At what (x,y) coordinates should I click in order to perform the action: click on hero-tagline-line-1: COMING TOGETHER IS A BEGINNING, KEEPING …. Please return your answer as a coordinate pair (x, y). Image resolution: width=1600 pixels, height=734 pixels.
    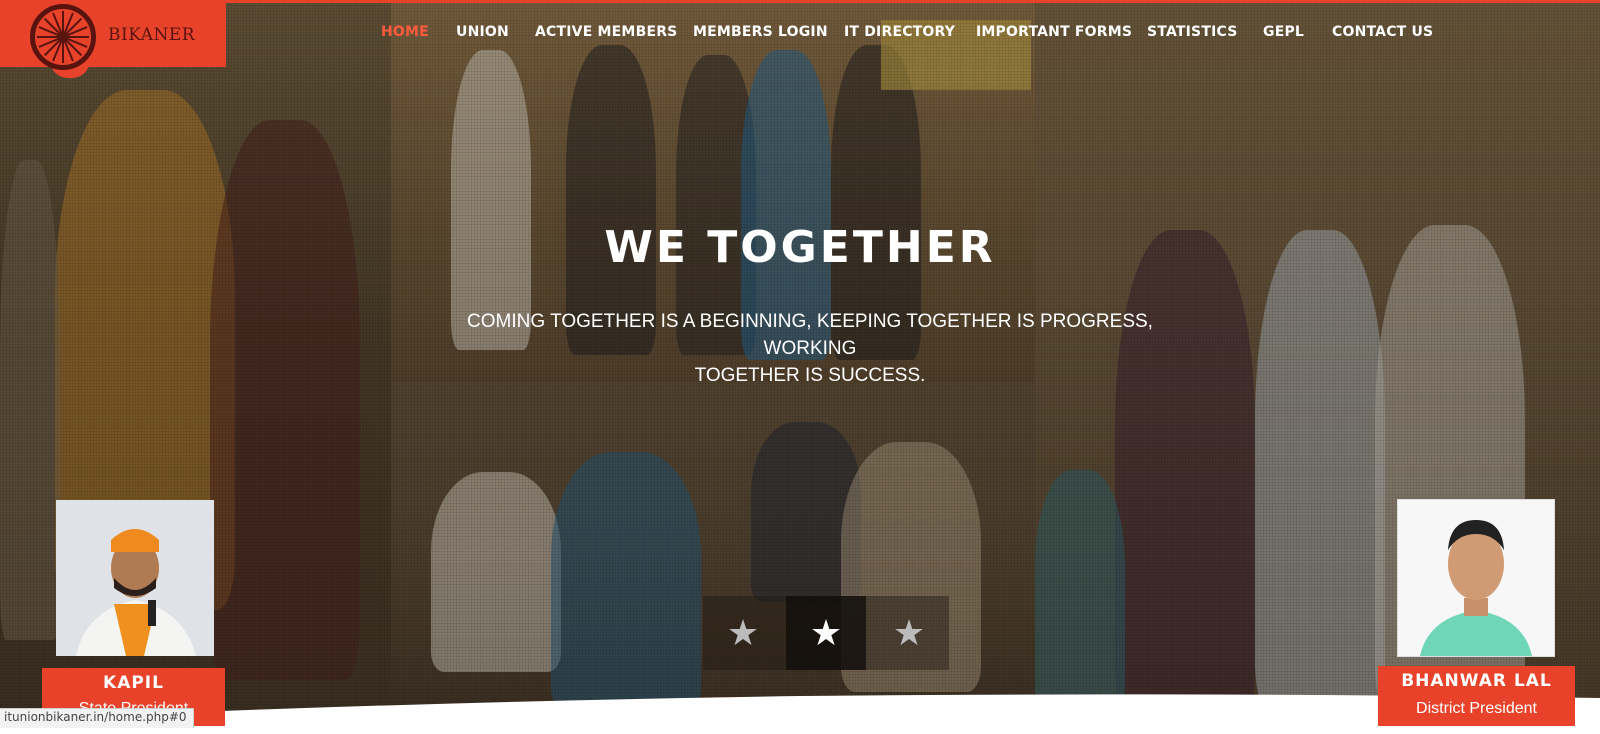
    Looking at the image, I should click on (810, 335).